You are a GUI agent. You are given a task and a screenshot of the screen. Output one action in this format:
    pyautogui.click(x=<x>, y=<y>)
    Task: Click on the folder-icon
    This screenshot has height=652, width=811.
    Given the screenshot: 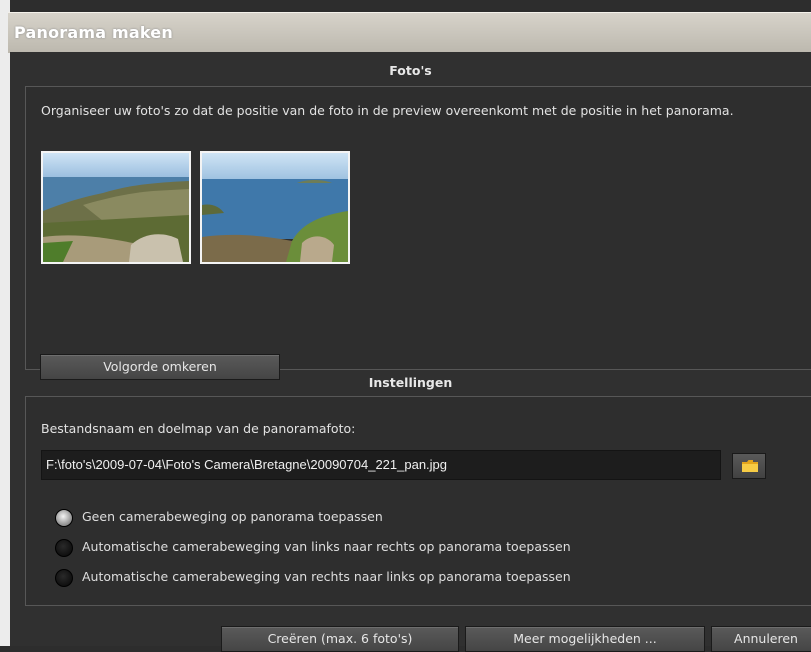 What is the action you would take?
    pyautogui.click(x=750, y=467)
    